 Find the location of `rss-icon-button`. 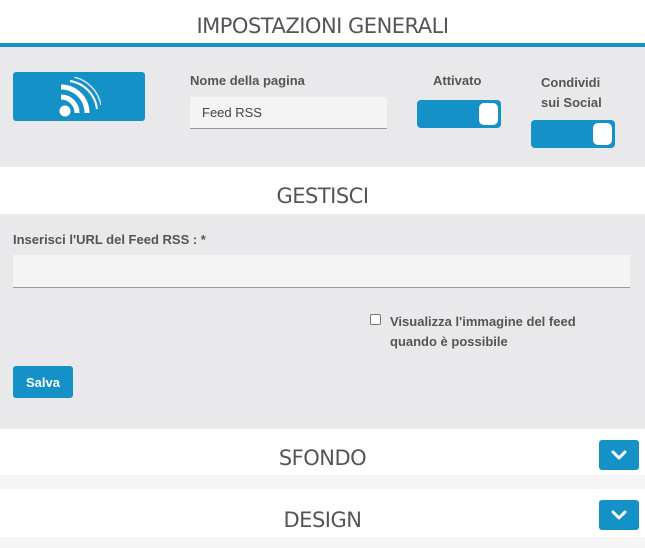

rss-icon-button is located at coordinates (79, 96).